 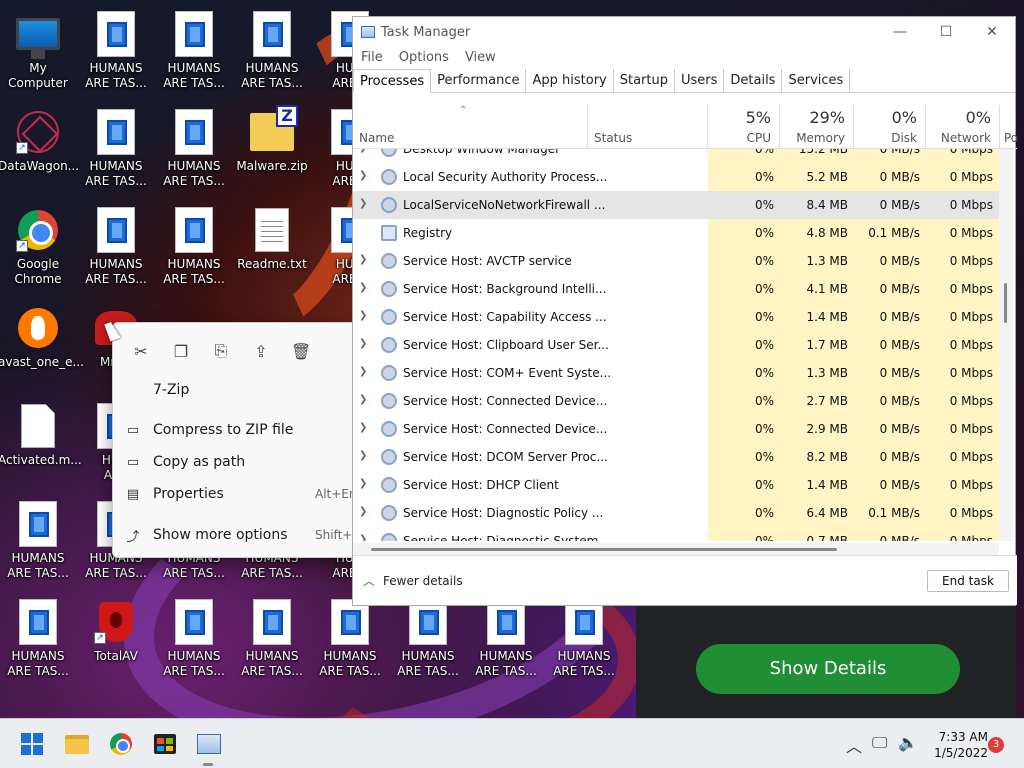 I want to click on volume-icon: 🔈, so click(x=908, y=742).